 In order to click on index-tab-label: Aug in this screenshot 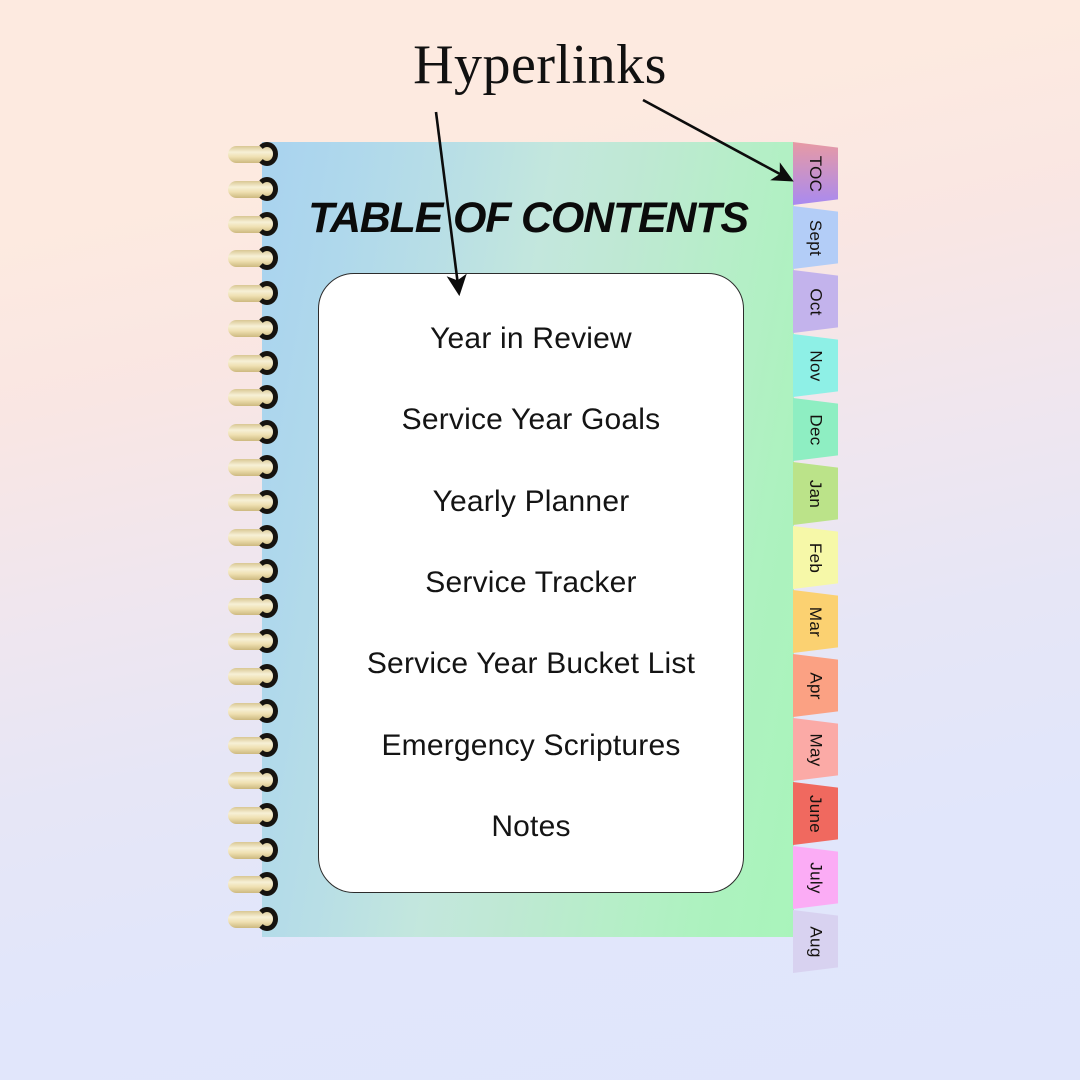, I will do `click(816, 941)`.